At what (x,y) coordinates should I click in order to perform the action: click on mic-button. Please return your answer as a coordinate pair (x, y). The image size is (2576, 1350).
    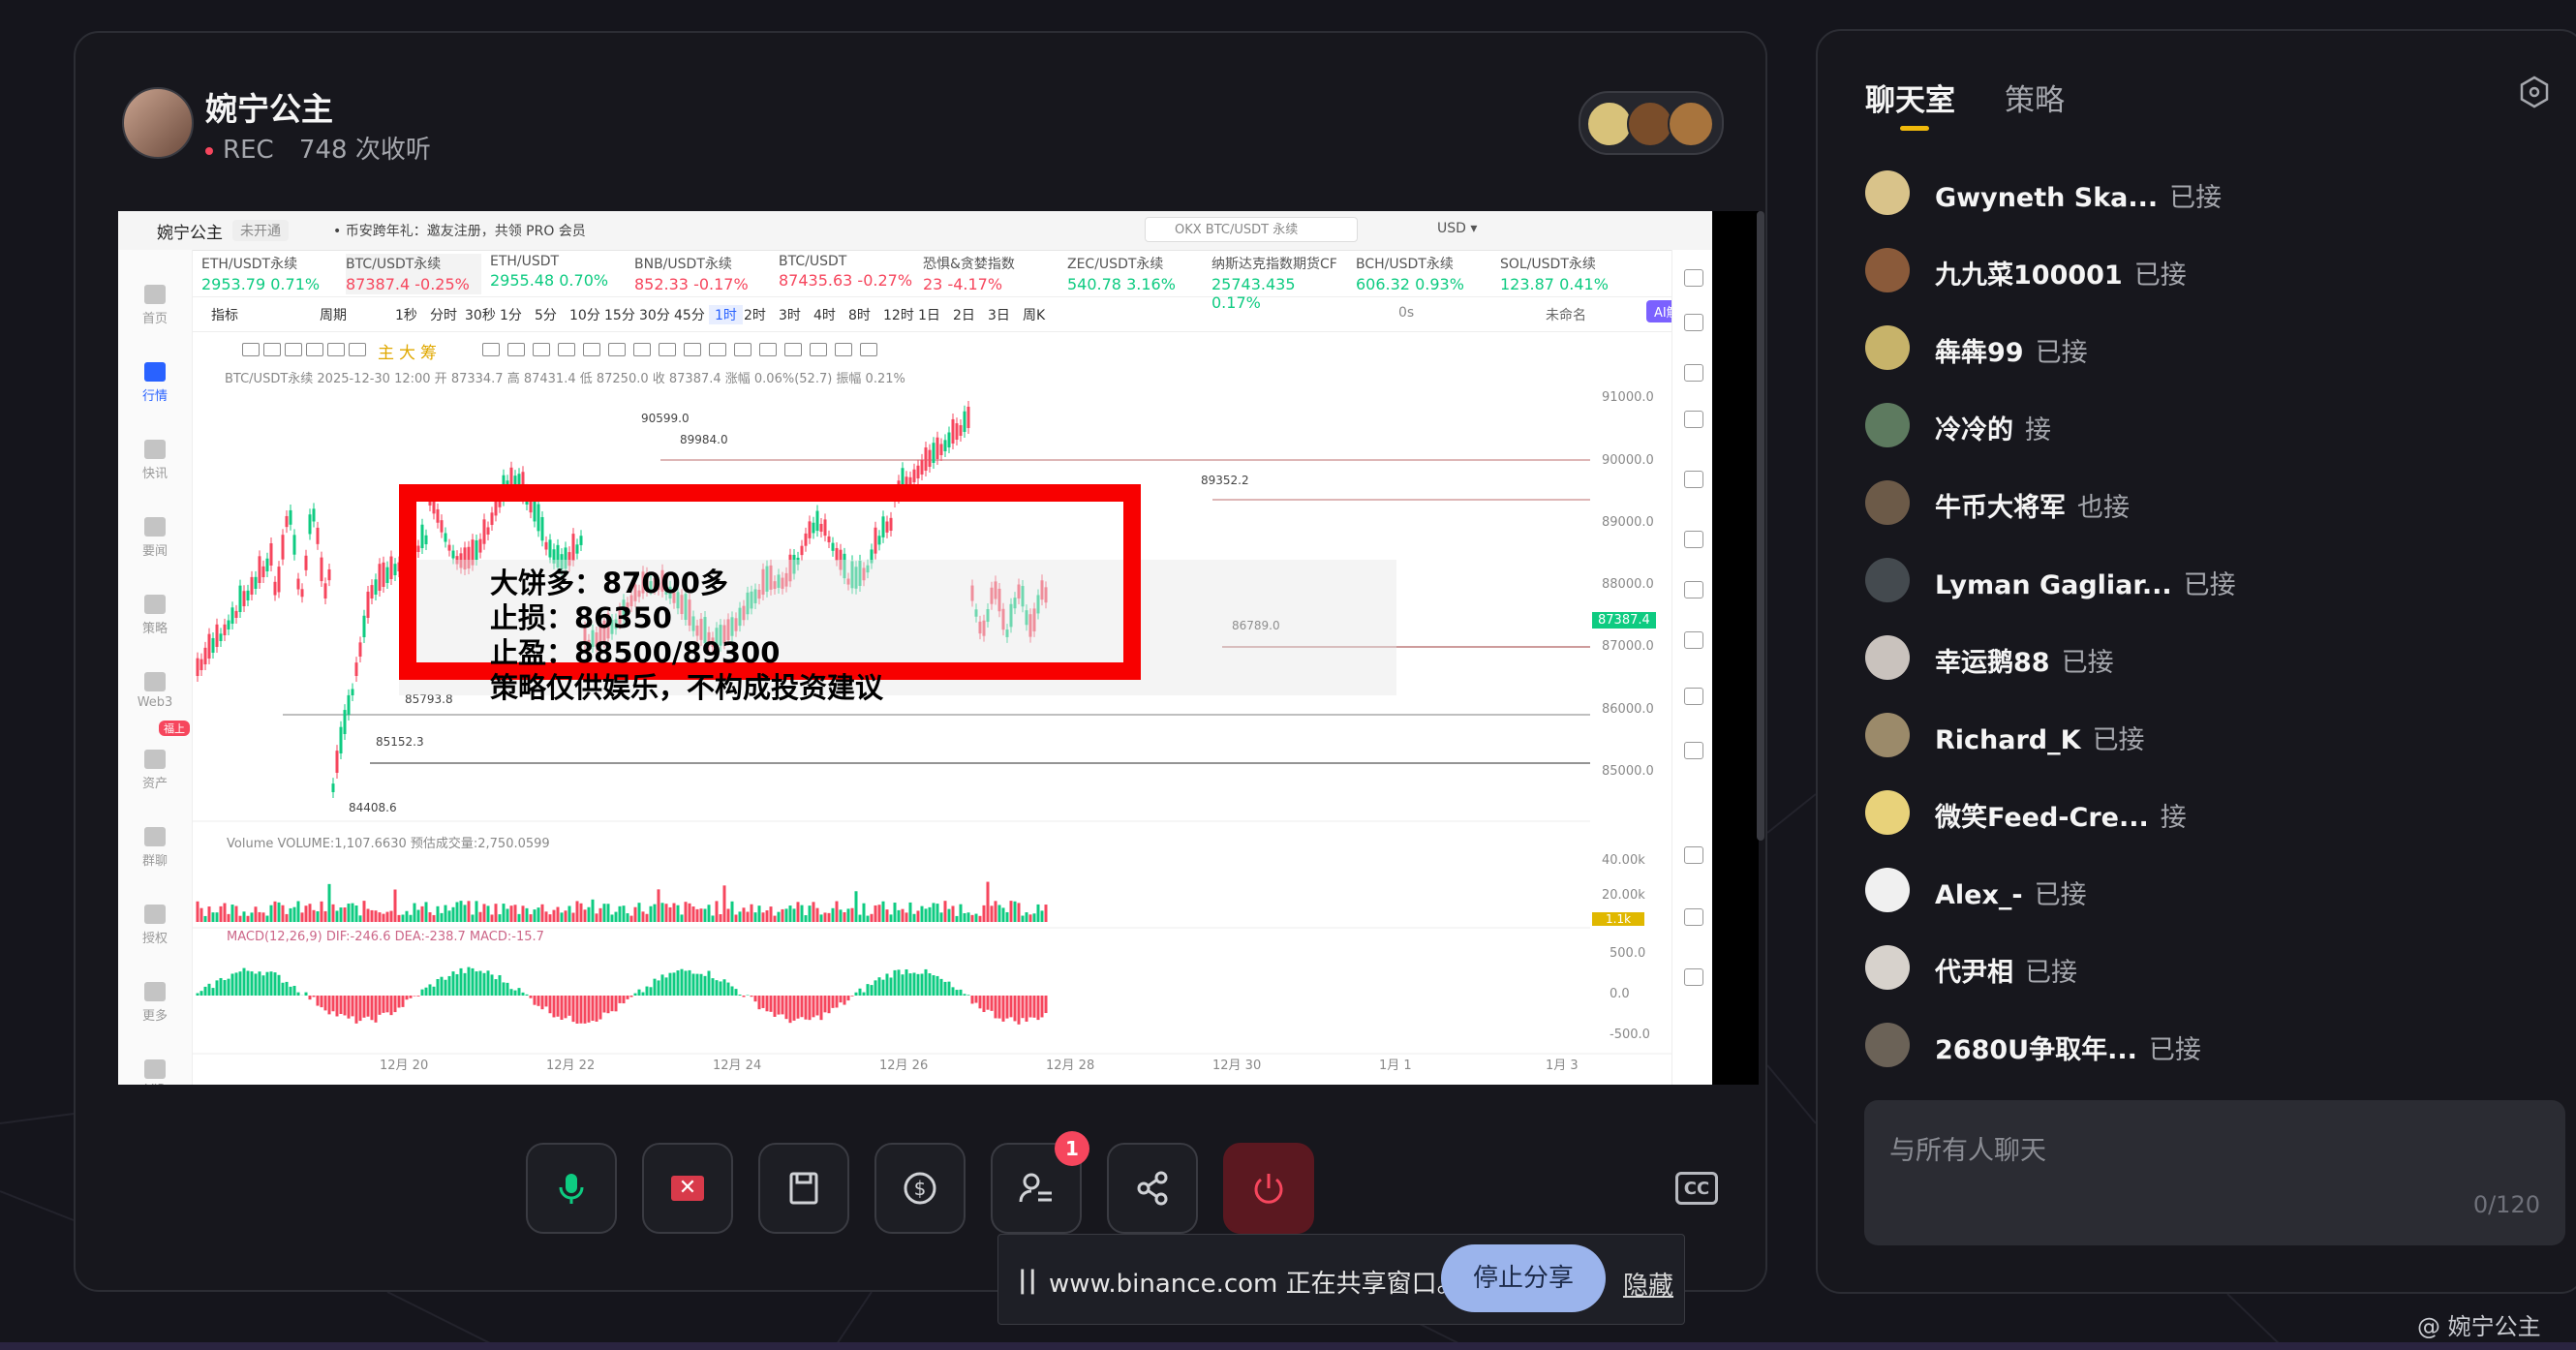
    Looking at the image, I should click on (571, 1188).